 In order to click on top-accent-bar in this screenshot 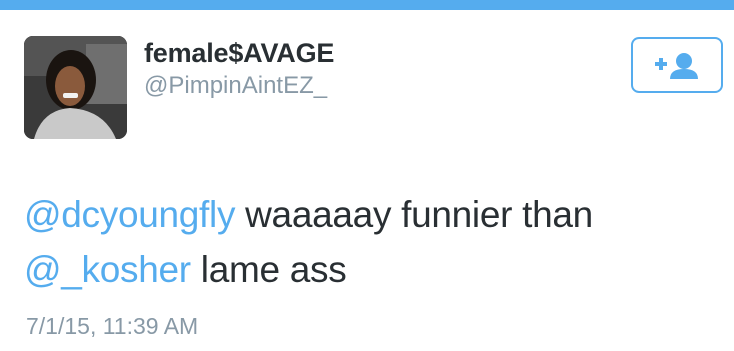, I will do `click(367, 5)`.